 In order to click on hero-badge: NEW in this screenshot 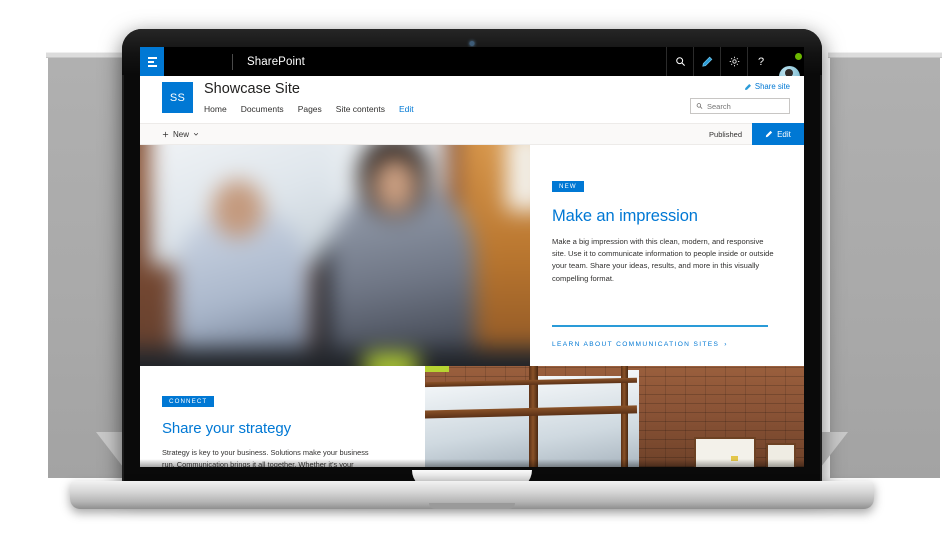, I will do `click(568, 187)`.